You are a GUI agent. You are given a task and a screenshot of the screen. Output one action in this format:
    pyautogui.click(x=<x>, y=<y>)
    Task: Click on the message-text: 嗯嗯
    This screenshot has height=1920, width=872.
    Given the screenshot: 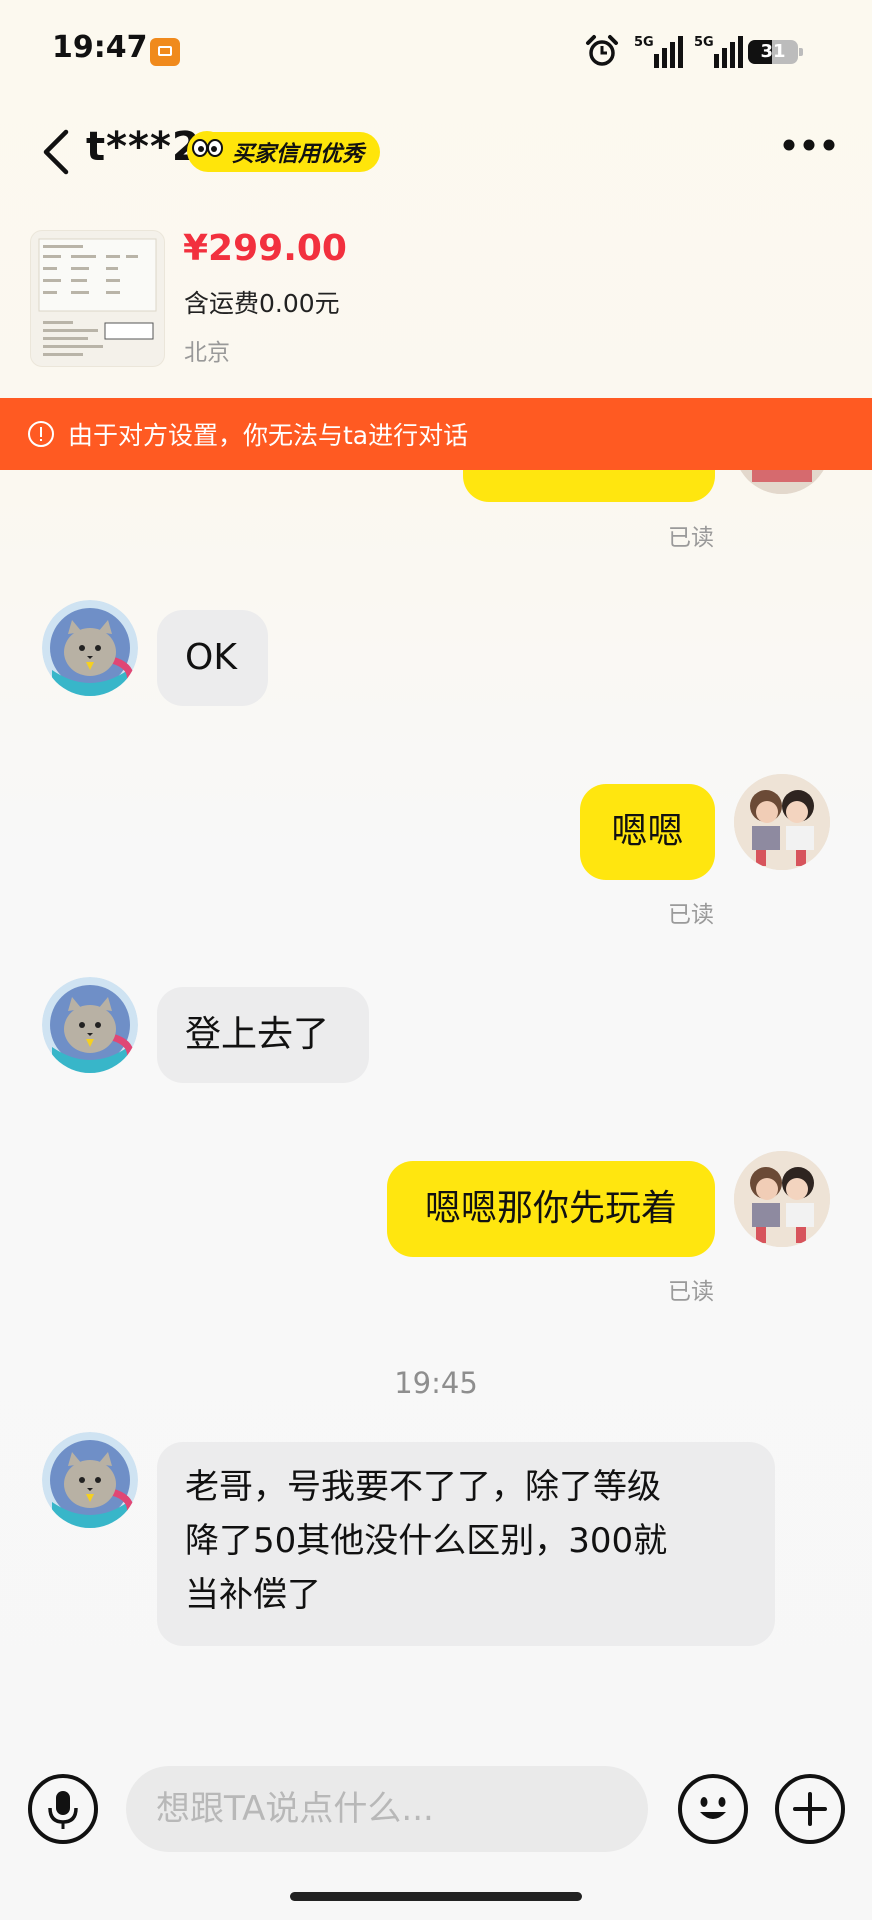 What is the action you would take?
    pyautogui.click(x=647, y=831)
    